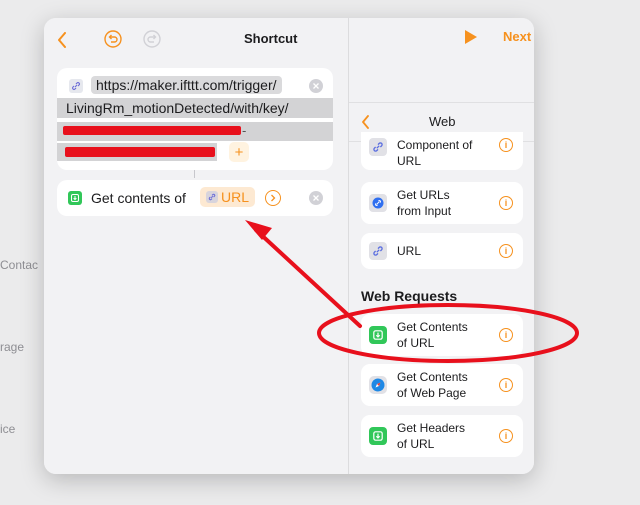 This screenshot has width=640, height=505. I want to click on action-item-get-contents-of-url: Get Contents of URL i, so click(442, 335).